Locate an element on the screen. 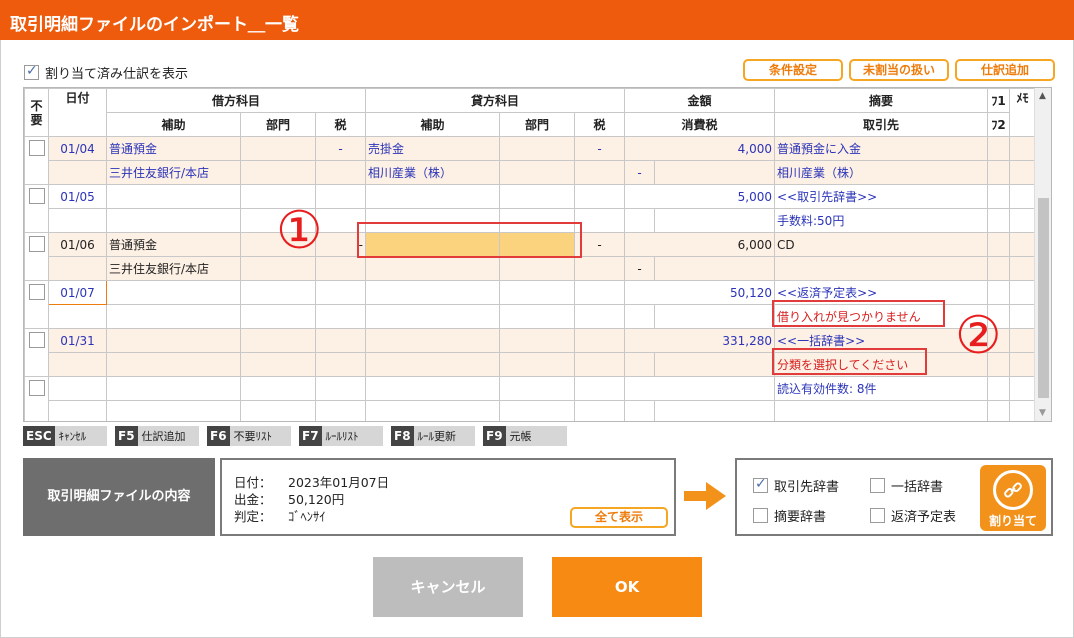  summary-dict-option: 摘要辞書 is located at coordinates (789, 515).